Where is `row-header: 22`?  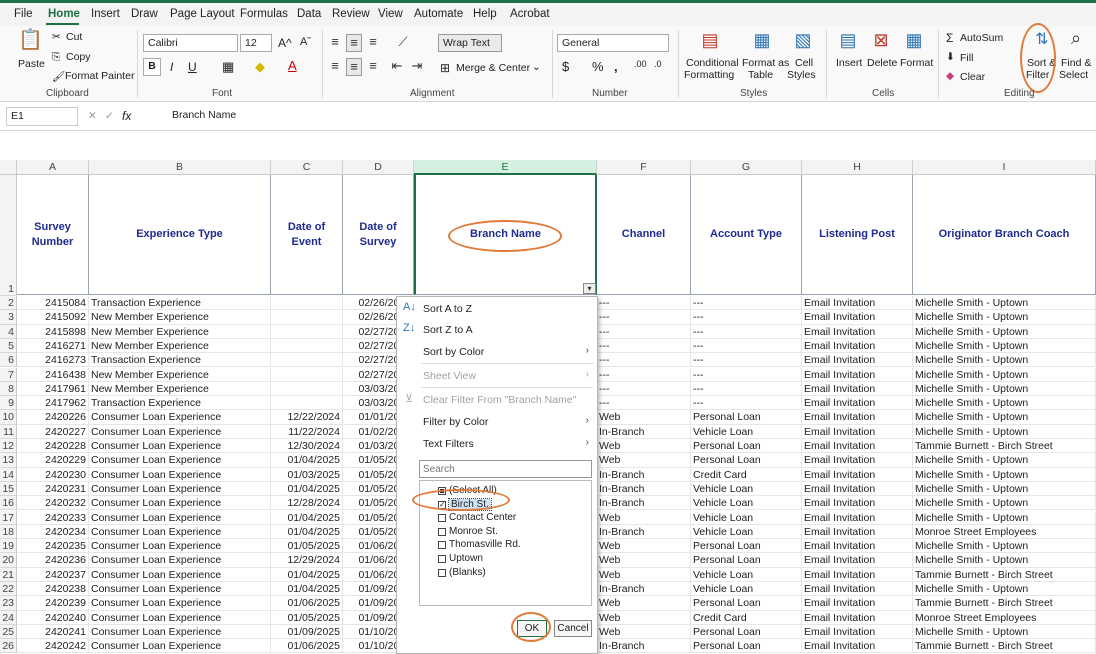
row-header: 22 is located at coordinates (8, 589).